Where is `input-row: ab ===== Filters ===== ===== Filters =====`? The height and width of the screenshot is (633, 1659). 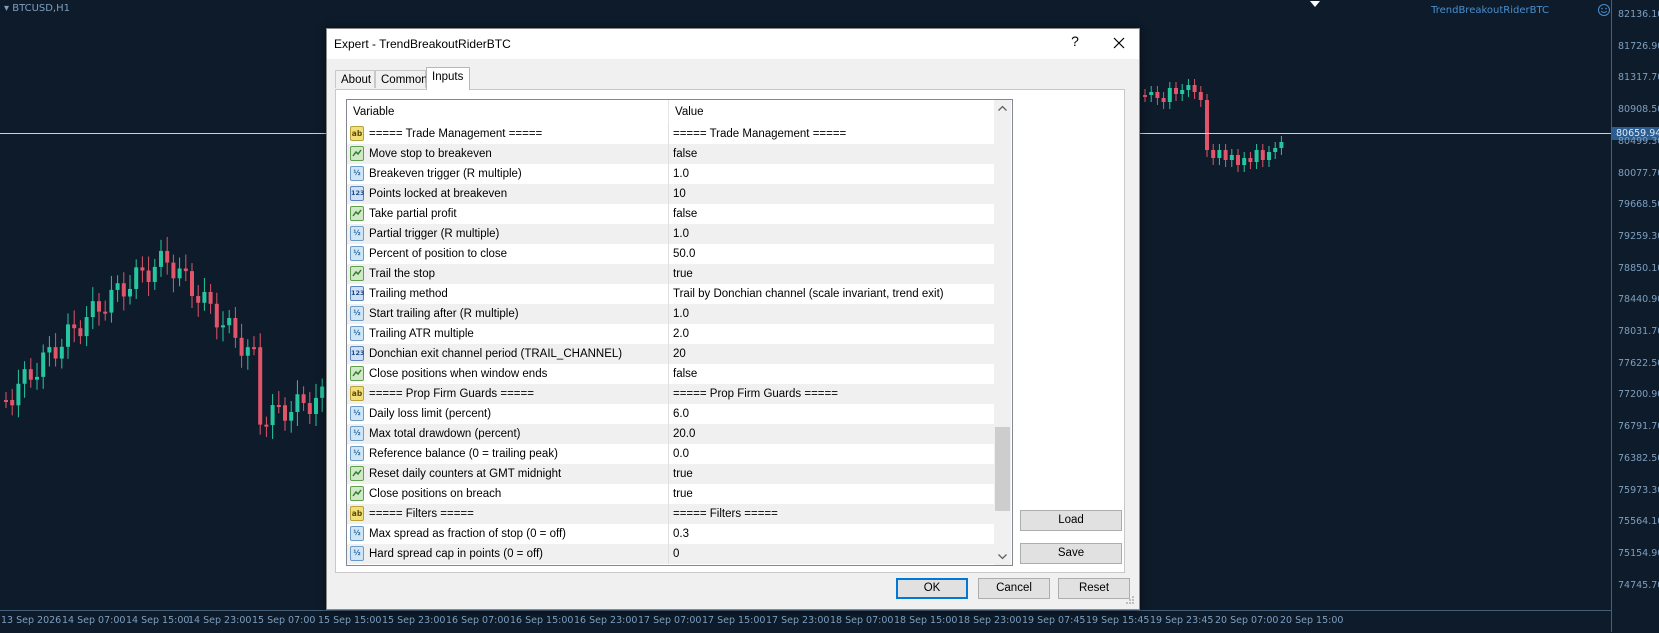 input-row: ab ===== Filters ===== ===== Filters ===== is located at coordinates (670, 514).